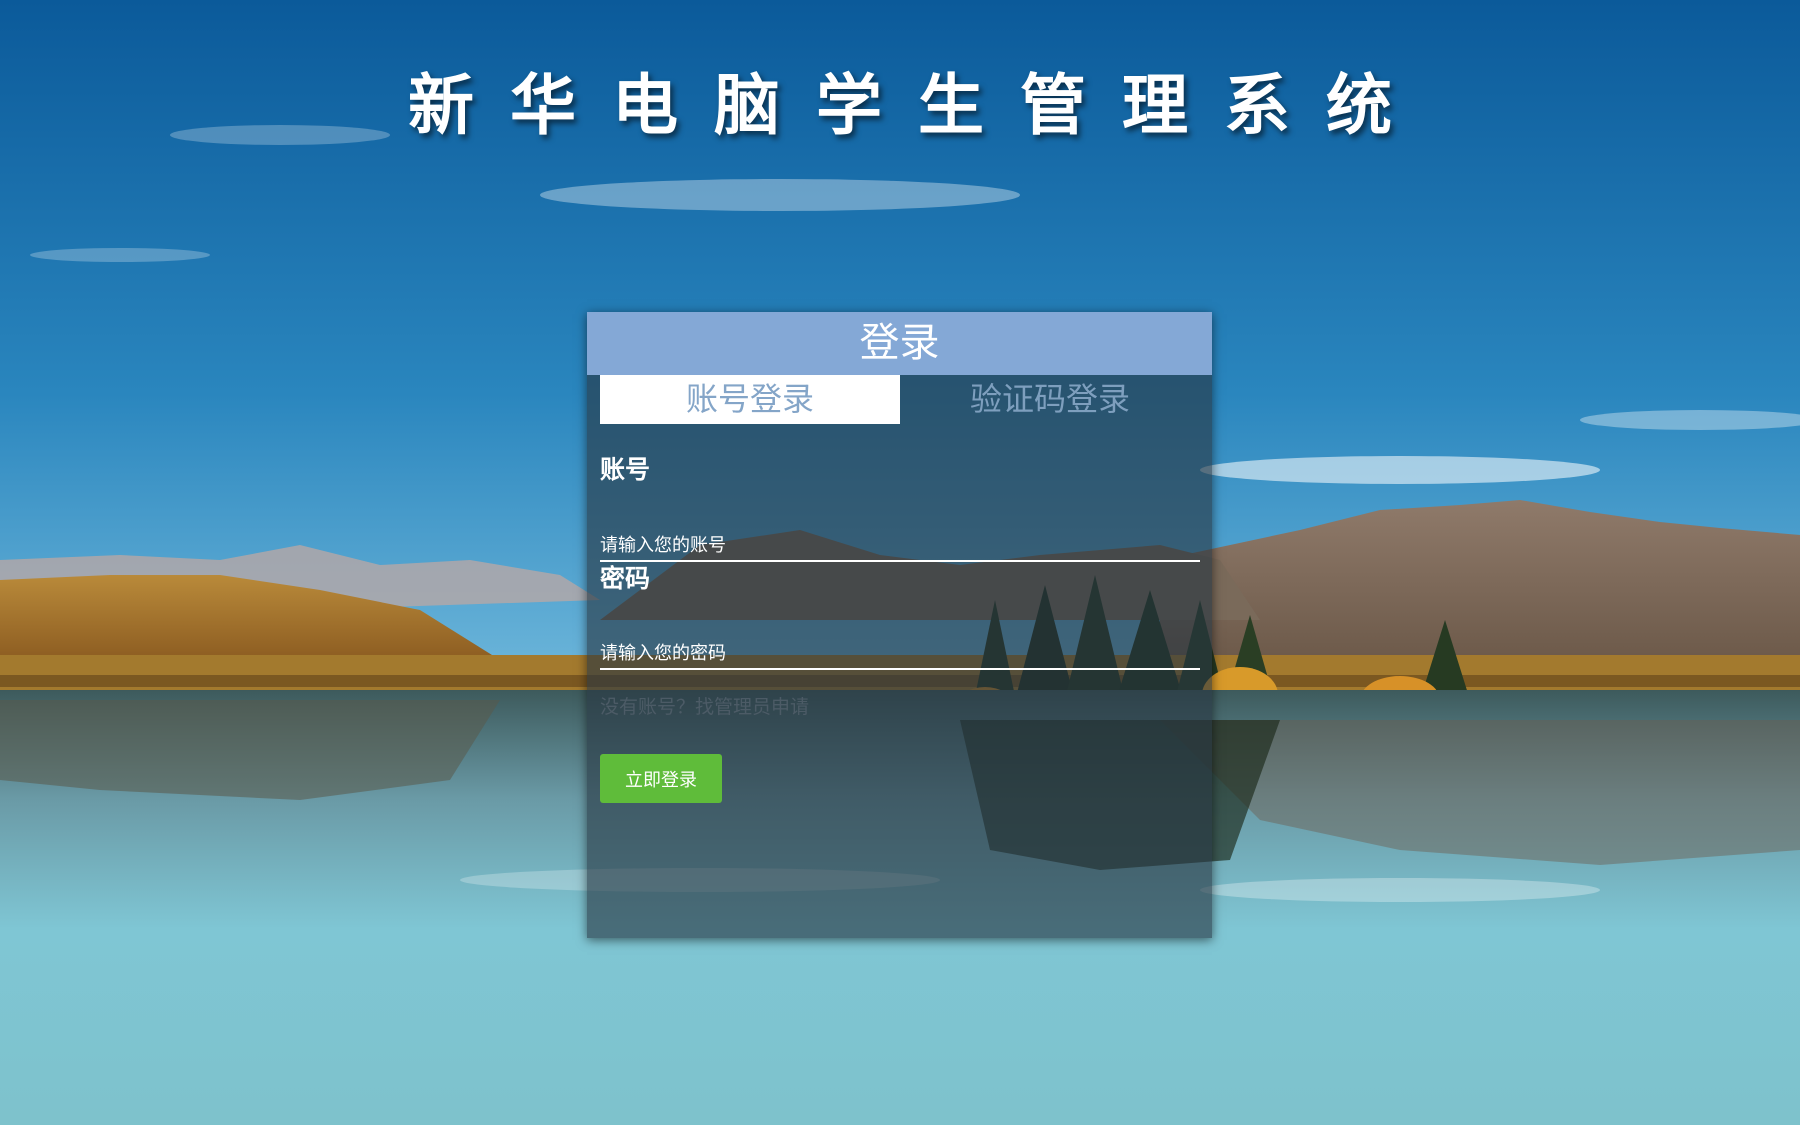  What do you see at coordinates (899, 343) in the screenshot?
I see `login-header: 登录` at bounding box center [899, 343].